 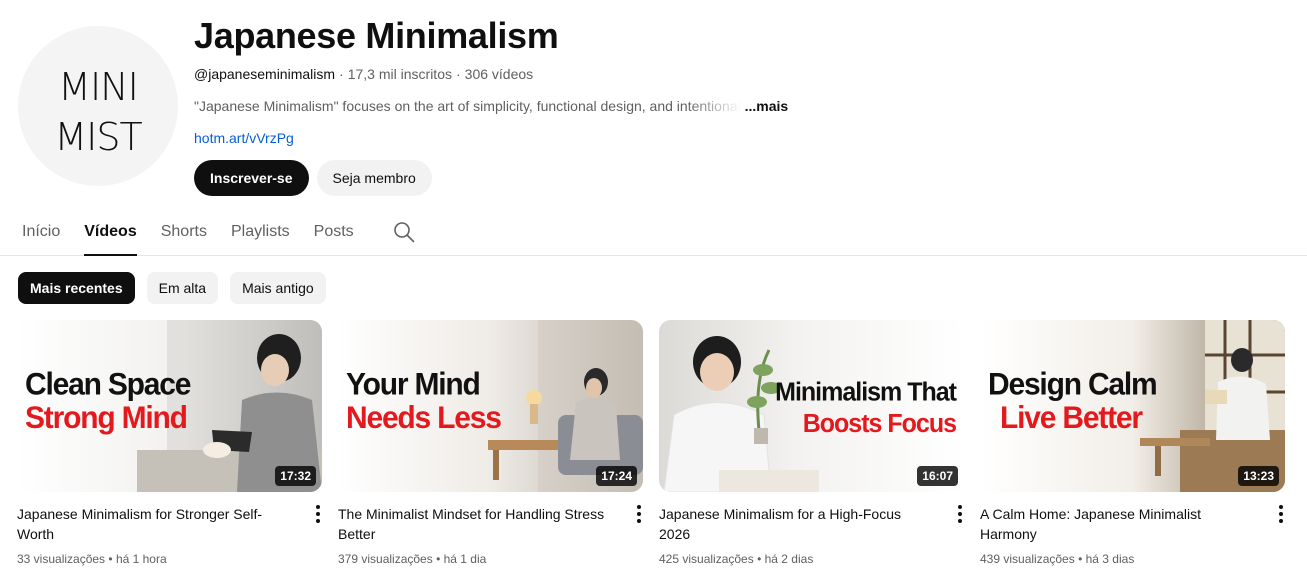 What do you see at coordinates (740, 178) in the screenshot?
I see `channel-actions: Inscrever-se Seja membro` at bounding box center [740, 178].